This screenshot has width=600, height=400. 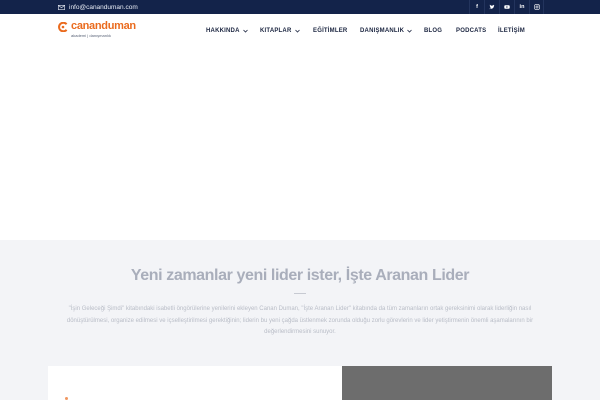 I want to click on twitter-link, so click(x=491, y=7).